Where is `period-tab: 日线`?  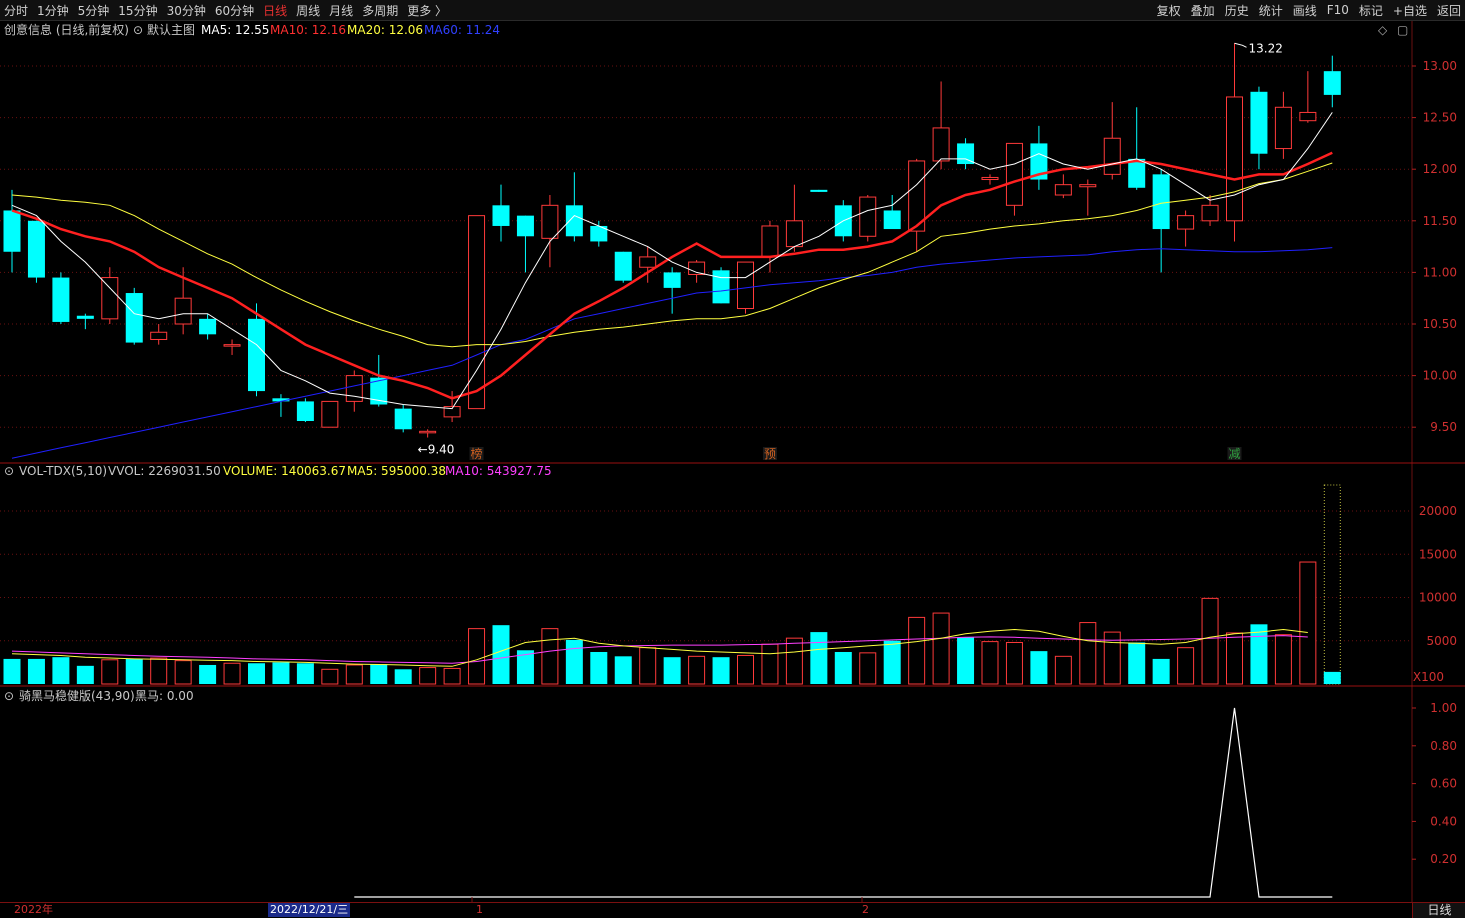 period-tab: 日线 is located at coordinates (275, 10).